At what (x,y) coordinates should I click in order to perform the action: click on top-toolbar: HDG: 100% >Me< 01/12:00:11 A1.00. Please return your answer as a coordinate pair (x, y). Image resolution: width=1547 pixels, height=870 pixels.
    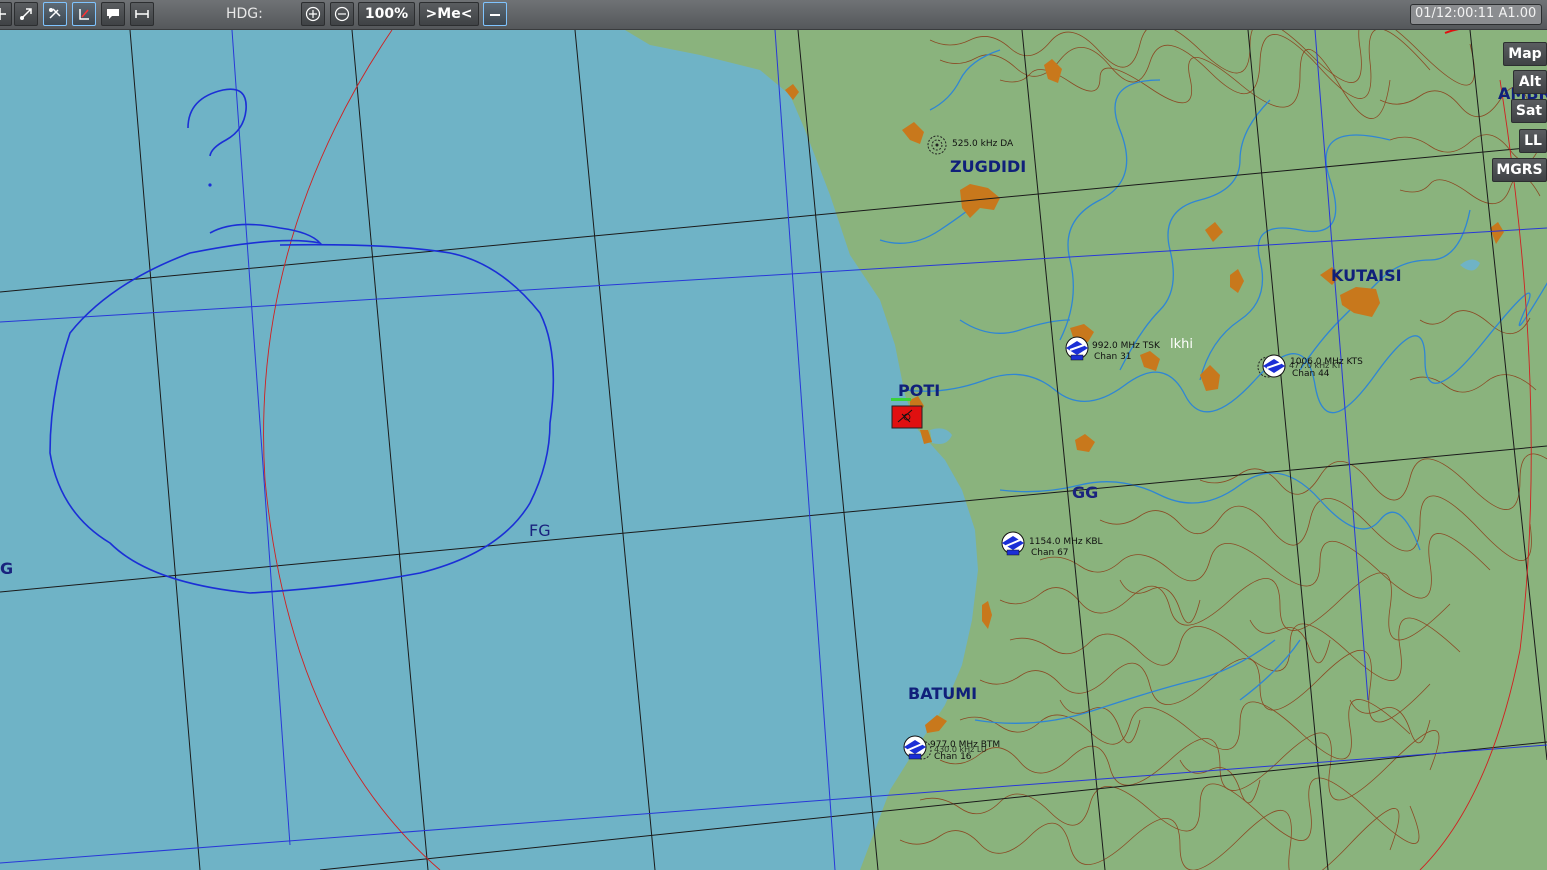
    Looking at the image, I should click on (773, 15).